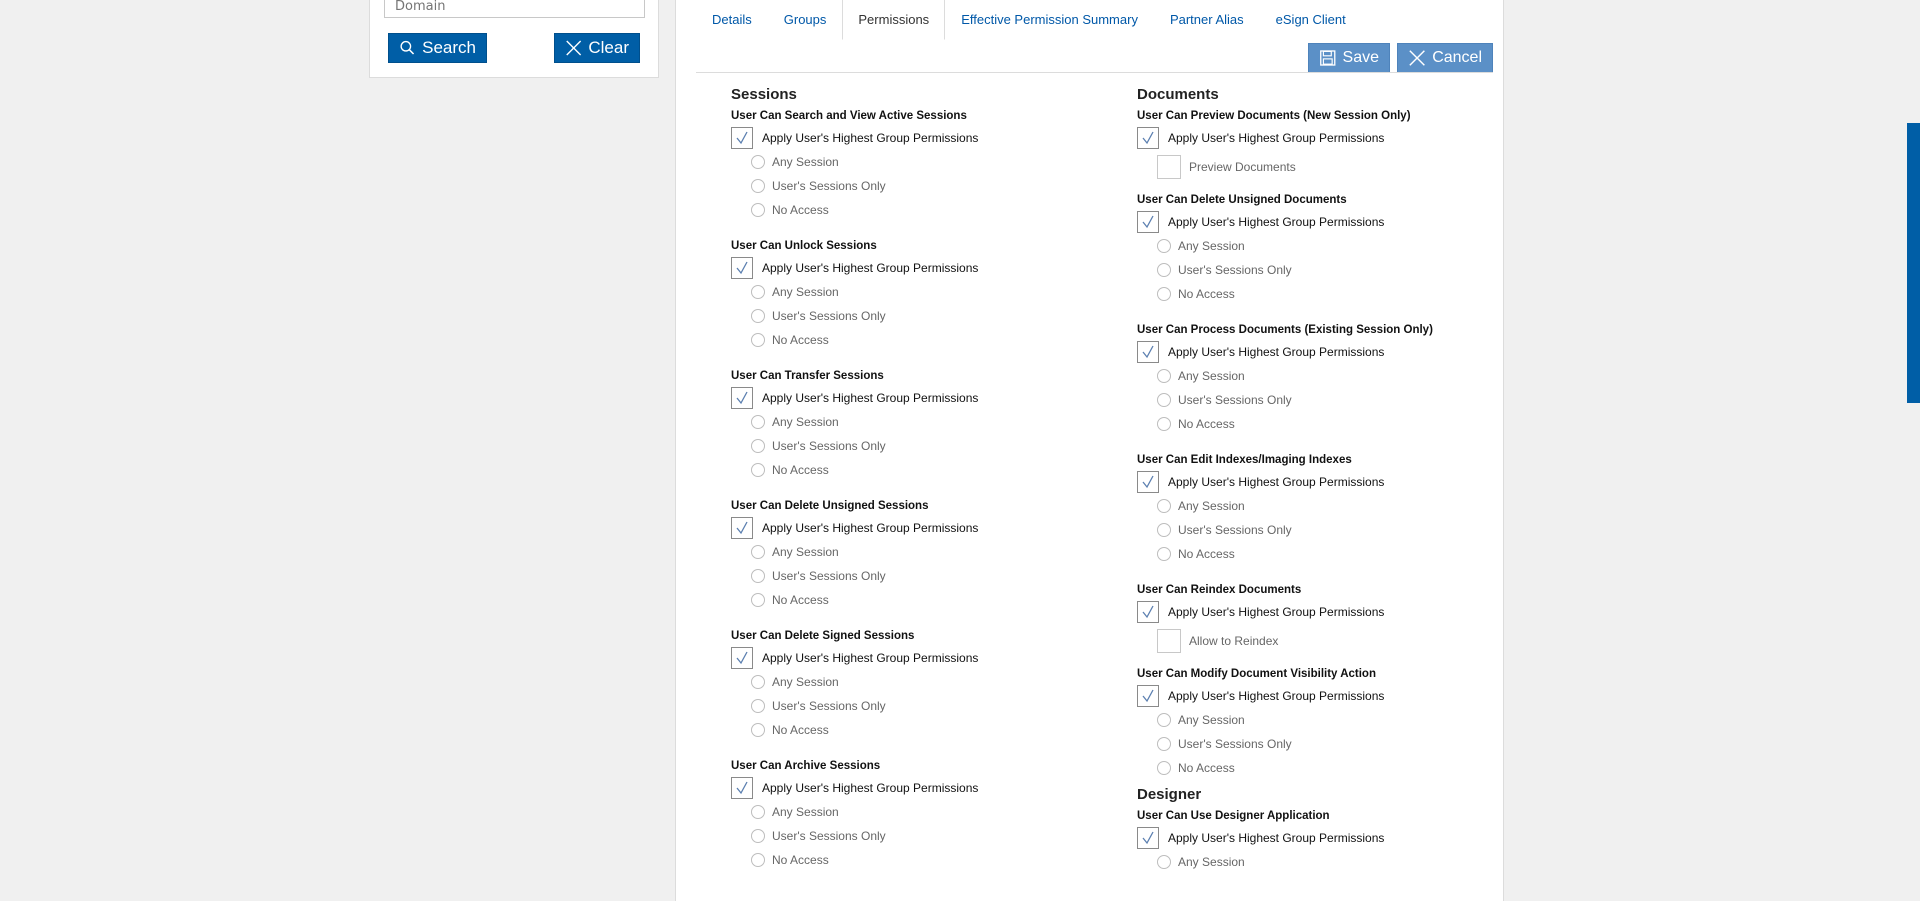 The height and width of the screenshot is (901, 1920). What do you see at coordinates (732, 20) in the screenshot?
I see `tab-details: Details` at bounding box center [732, 20].